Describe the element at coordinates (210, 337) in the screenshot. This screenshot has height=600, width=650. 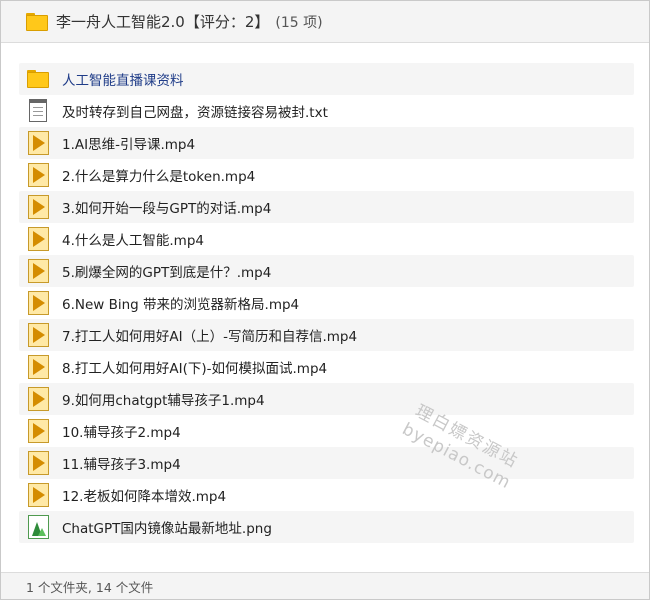
I see `file-name: 7.打工人如何用好AI（上）-写简历和自荐信.mp4` at that location.